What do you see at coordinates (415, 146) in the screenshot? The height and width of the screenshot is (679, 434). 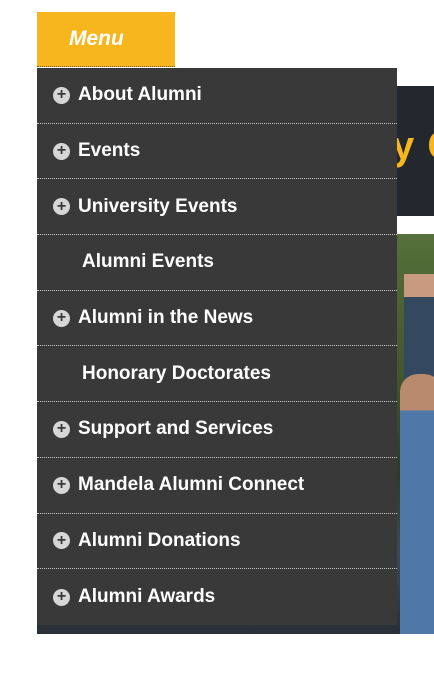 I see `banner-heading: y C` at bounding box center [415, 146].